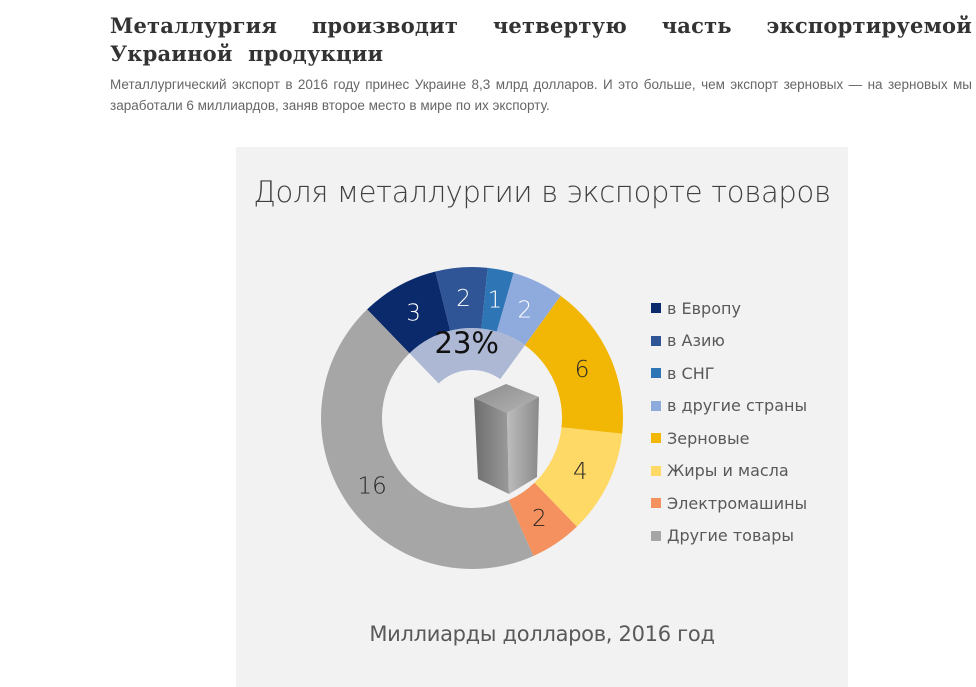 This screenshot has height=687, width=976. I want to click on legend-label: Другие товары, so click(730, 536).